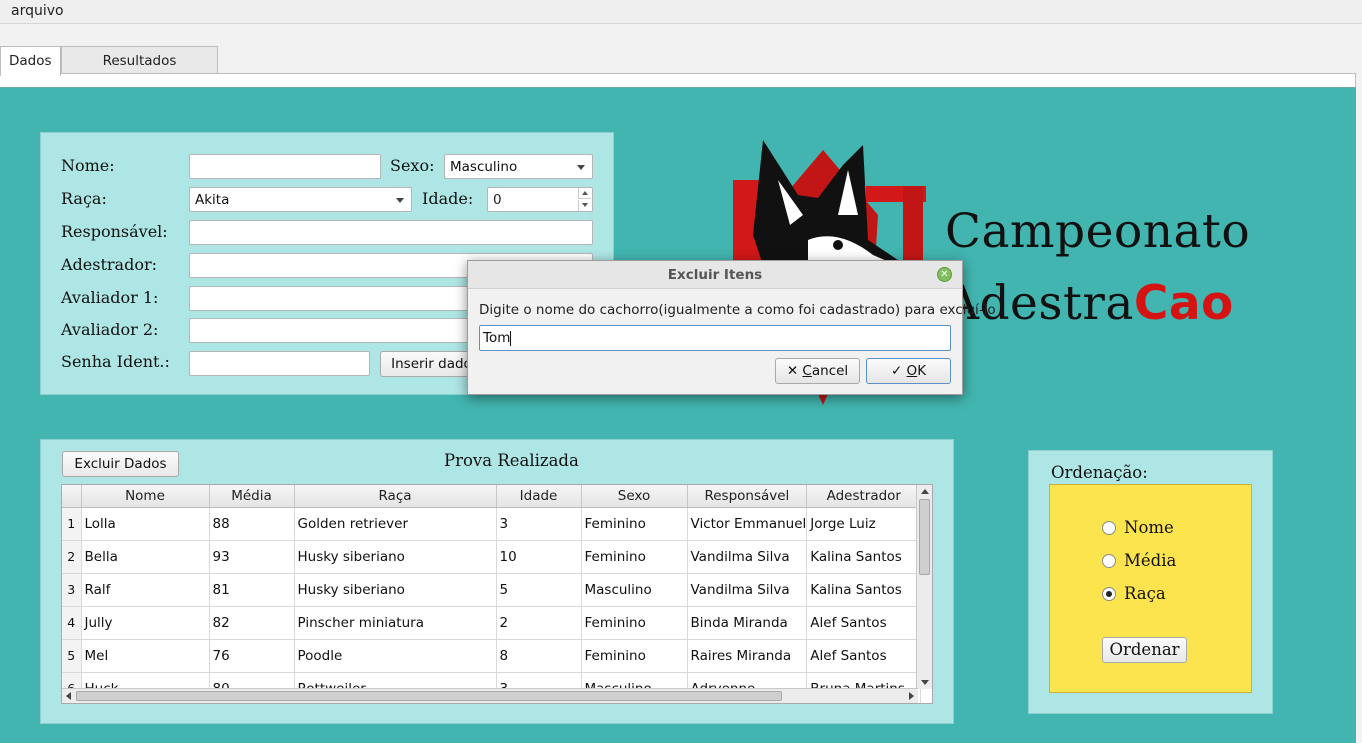 The image size is (1362, 743). What do you see at coordinates (634, 590) in the screenshot?
I see `cell-sexo: Masculino` at bounding box center [634, 590].